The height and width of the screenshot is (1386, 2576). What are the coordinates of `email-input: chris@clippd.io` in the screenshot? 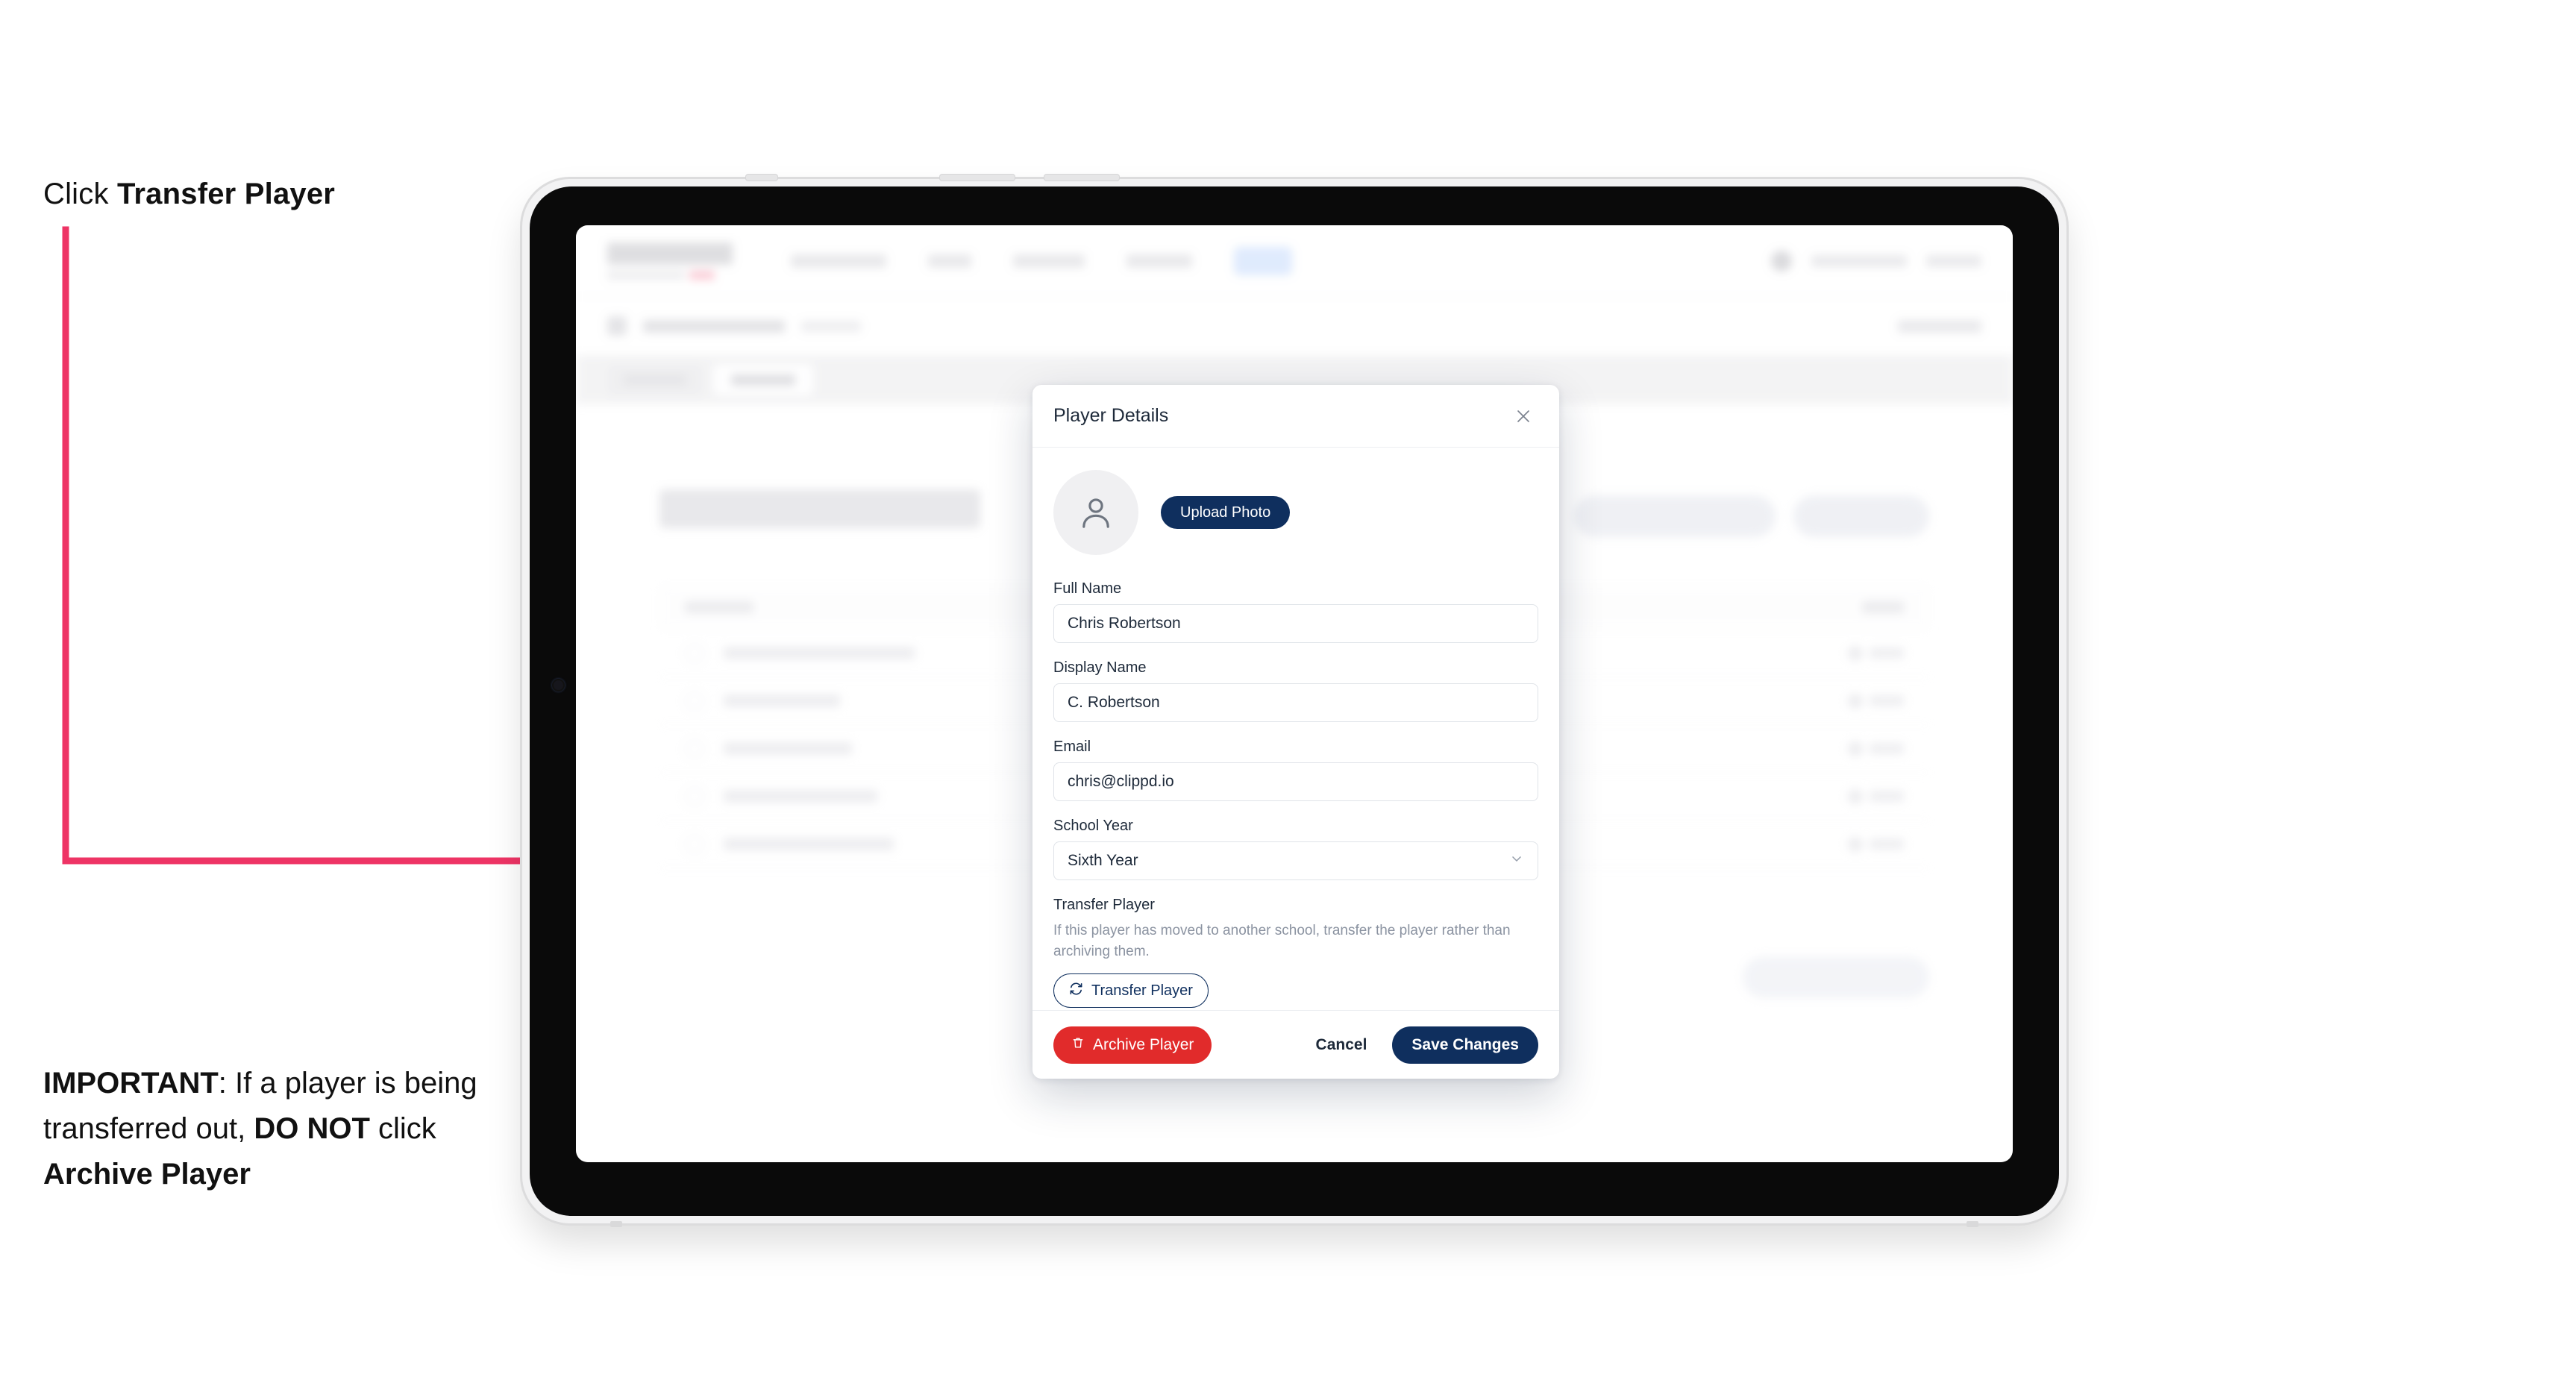 It's located at (1295, 781).